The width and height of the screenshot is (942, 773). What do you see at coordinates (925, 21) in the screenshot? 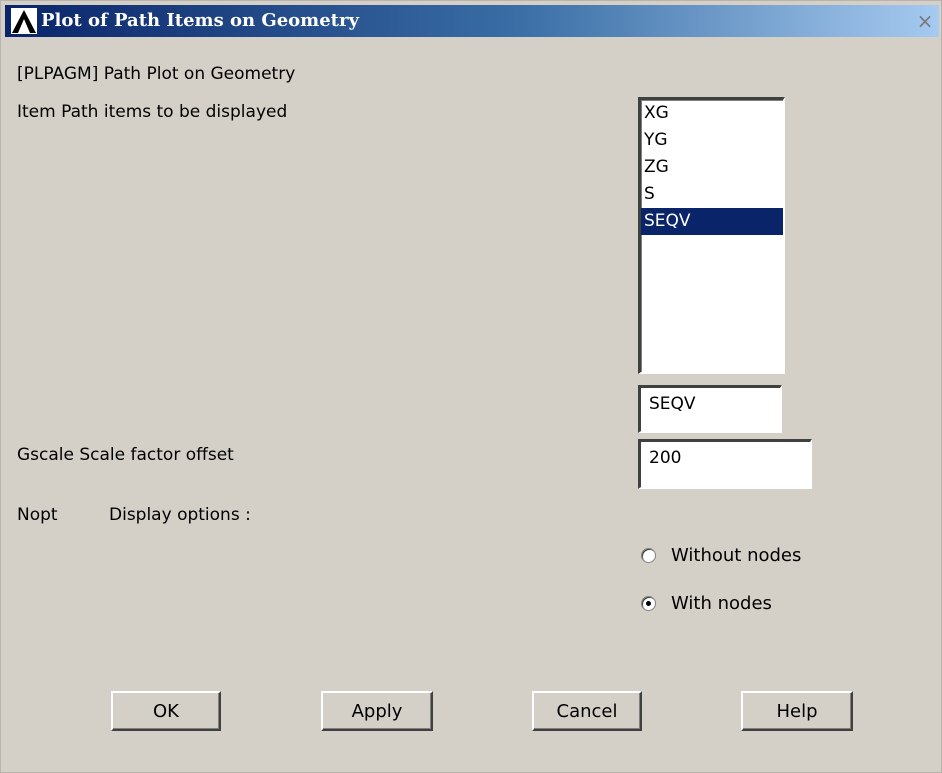
I see `close-icon: ×` at bounding box center [925, 21].